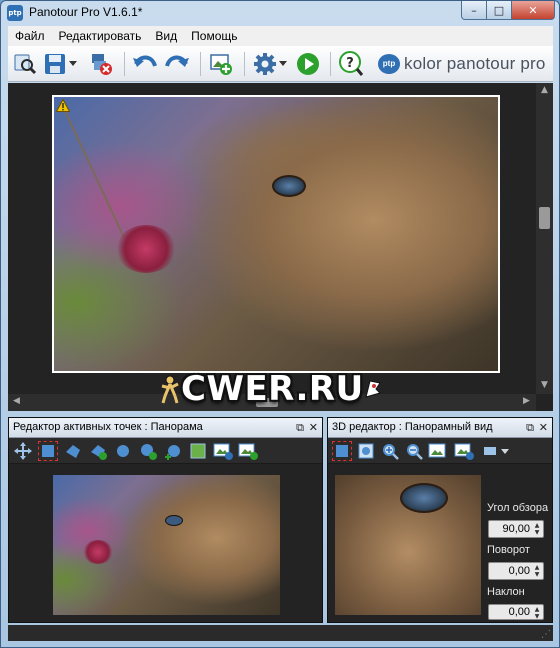  What do you see at coordinates (280, 633) in the screenshot?
I see `status-bar: ⋰` at bounding box center [280, 633].